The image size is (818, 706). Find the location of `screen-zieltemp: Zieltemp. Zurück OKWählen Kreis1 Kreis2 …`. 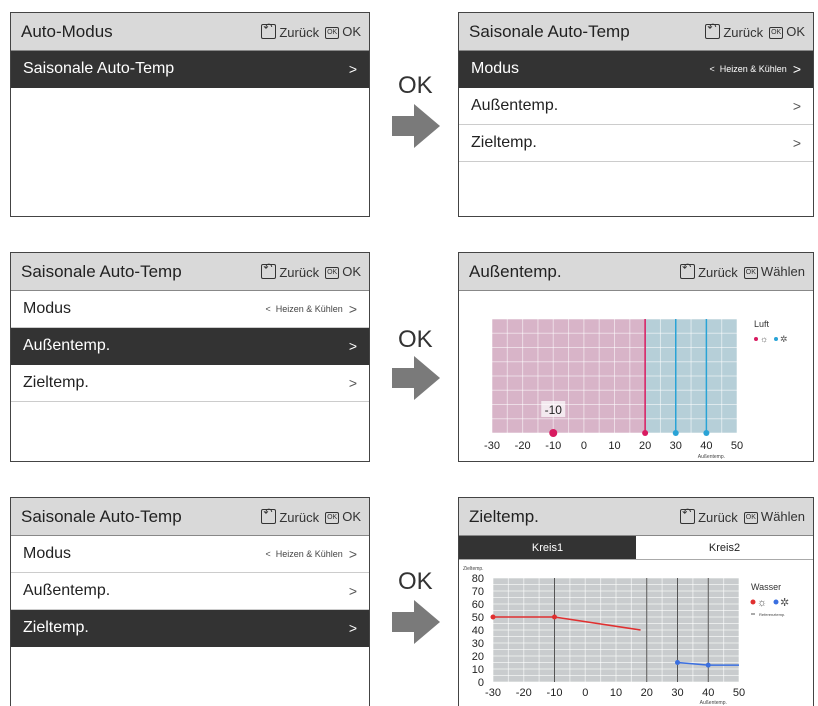

screen-zieltemp: Zieltemp. Zurück OKWählen Kreis1 Kreis2 … is located at coordinates (636, 601).